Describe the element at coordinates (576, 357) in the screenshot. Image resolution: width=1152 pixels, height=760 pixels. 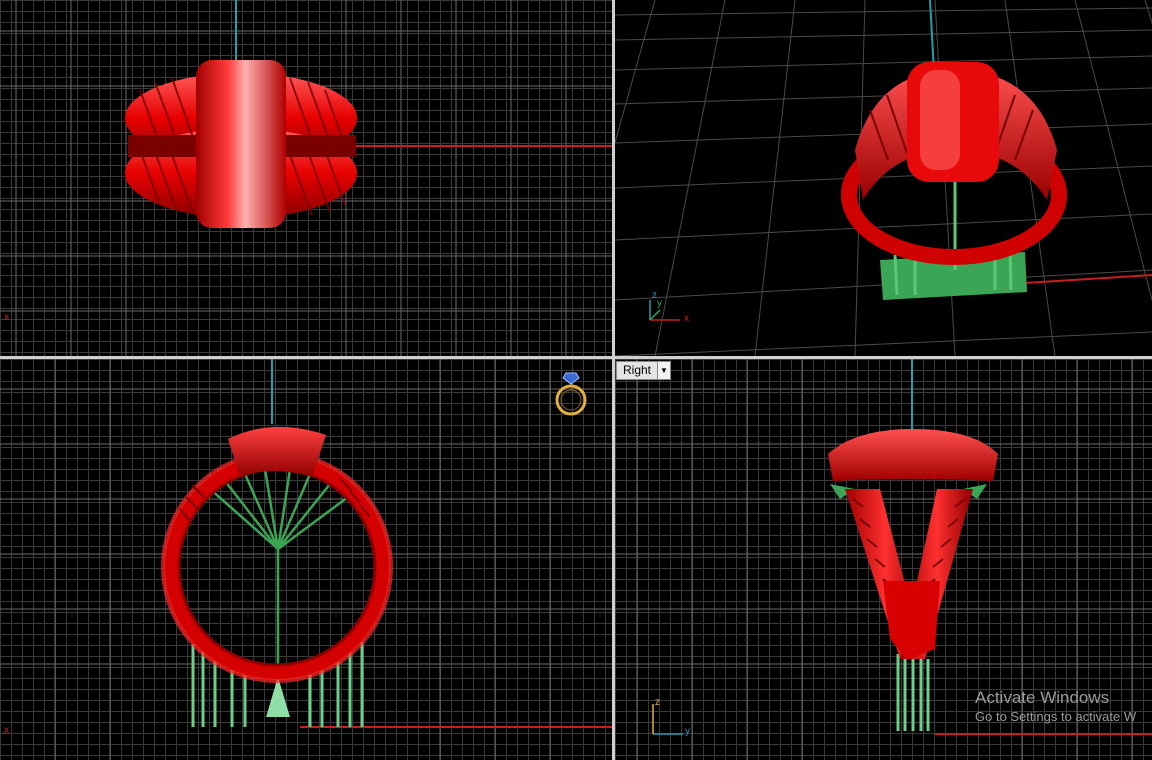
I see `viewport-divider-horizontal` at that location.